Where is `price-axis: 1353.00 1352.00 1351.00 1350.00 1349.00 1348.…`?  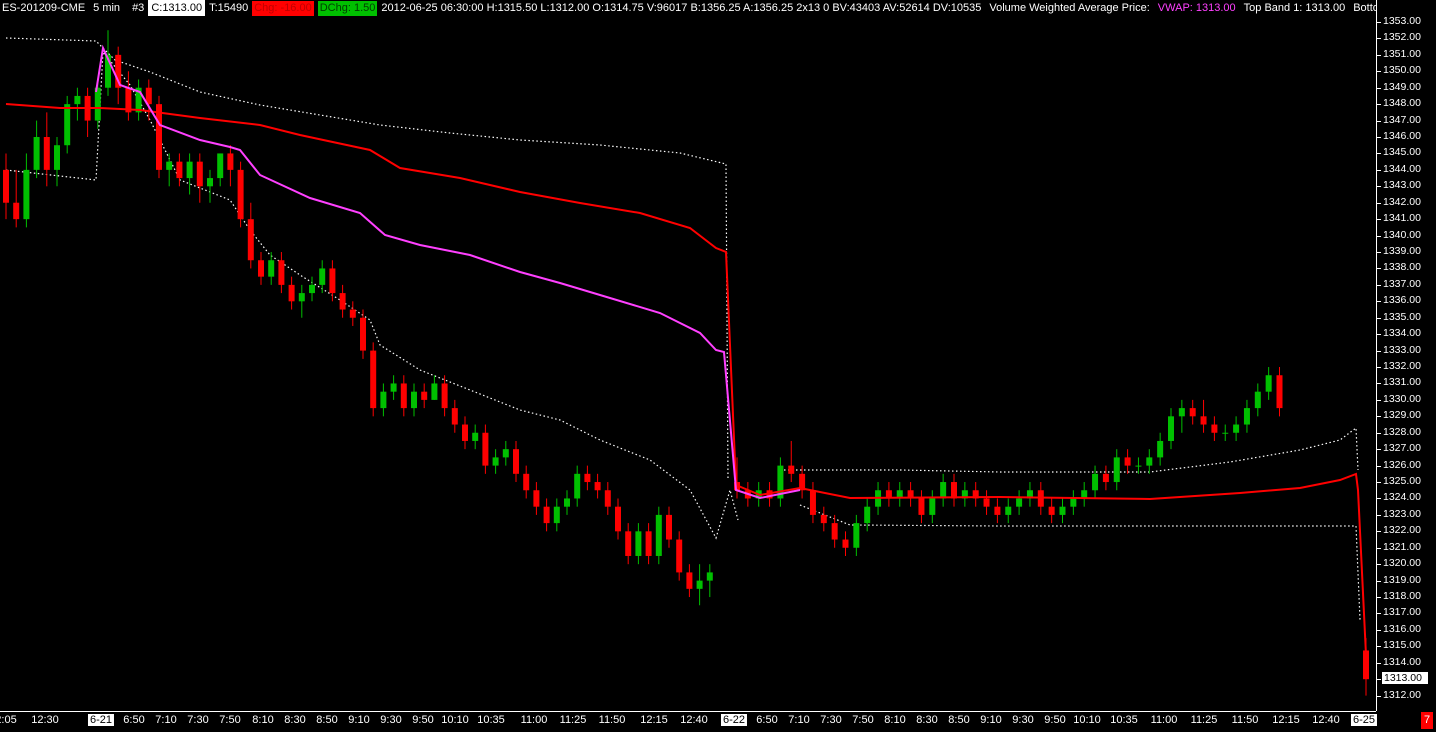 price-axis: 1353.00 1352.00 1351.00 1350.00 1349.00 1348.… is located at coordinates (1406, 355).